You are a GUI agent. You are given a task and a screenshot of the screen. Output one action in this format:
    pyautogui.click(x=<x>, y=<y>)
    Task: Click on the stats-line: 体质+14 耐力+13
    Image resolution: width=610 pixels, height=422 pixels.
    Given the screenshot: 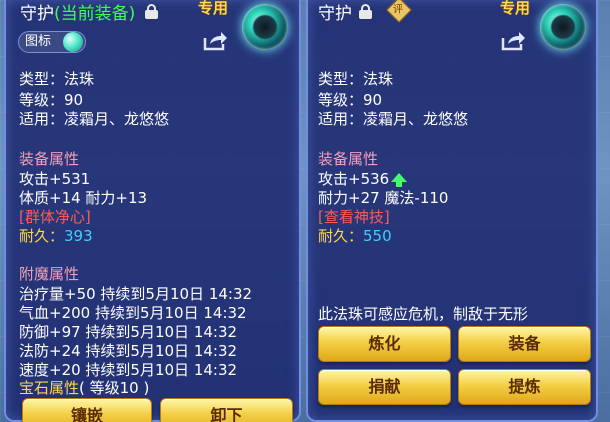 What is the action you would take?
    pyautogui.click(x=83, y=198)
    